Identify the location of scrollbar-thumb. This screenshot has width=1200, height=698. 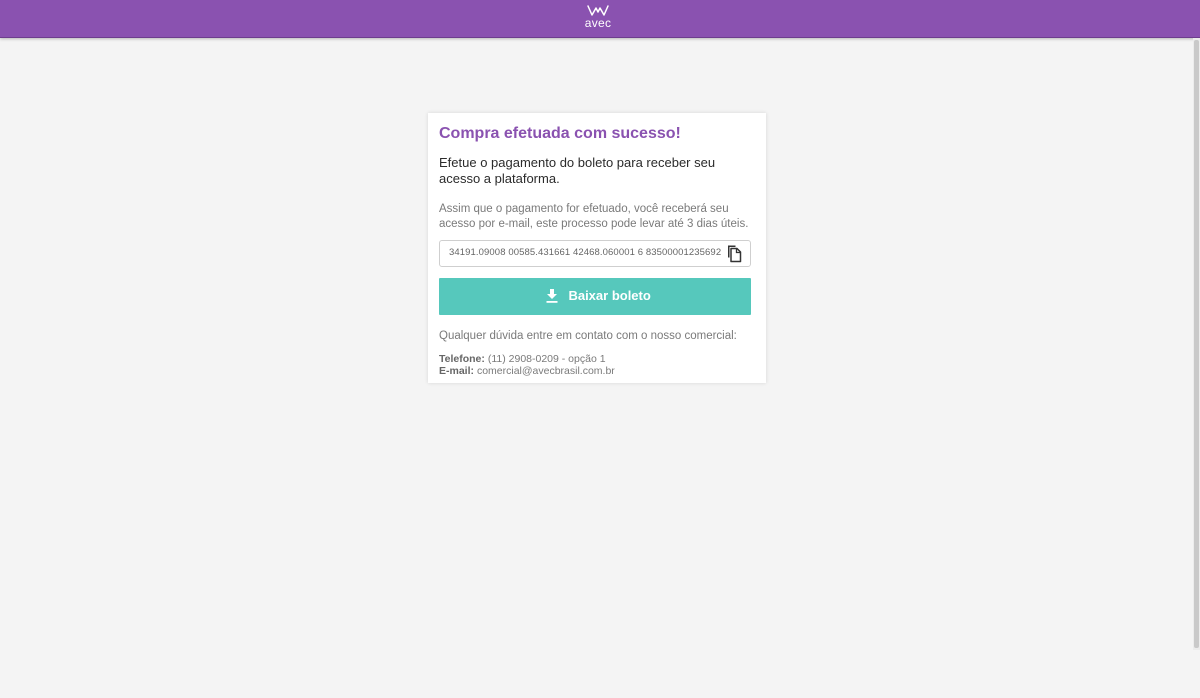
(1196, 344).